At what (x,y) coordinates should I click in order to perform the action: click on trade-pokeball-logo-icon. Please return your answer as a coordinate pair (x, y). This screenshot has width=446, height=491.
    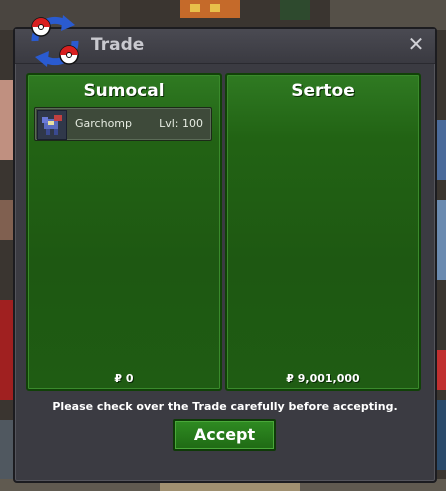
    Looking at the image, I should click on (55, 41).